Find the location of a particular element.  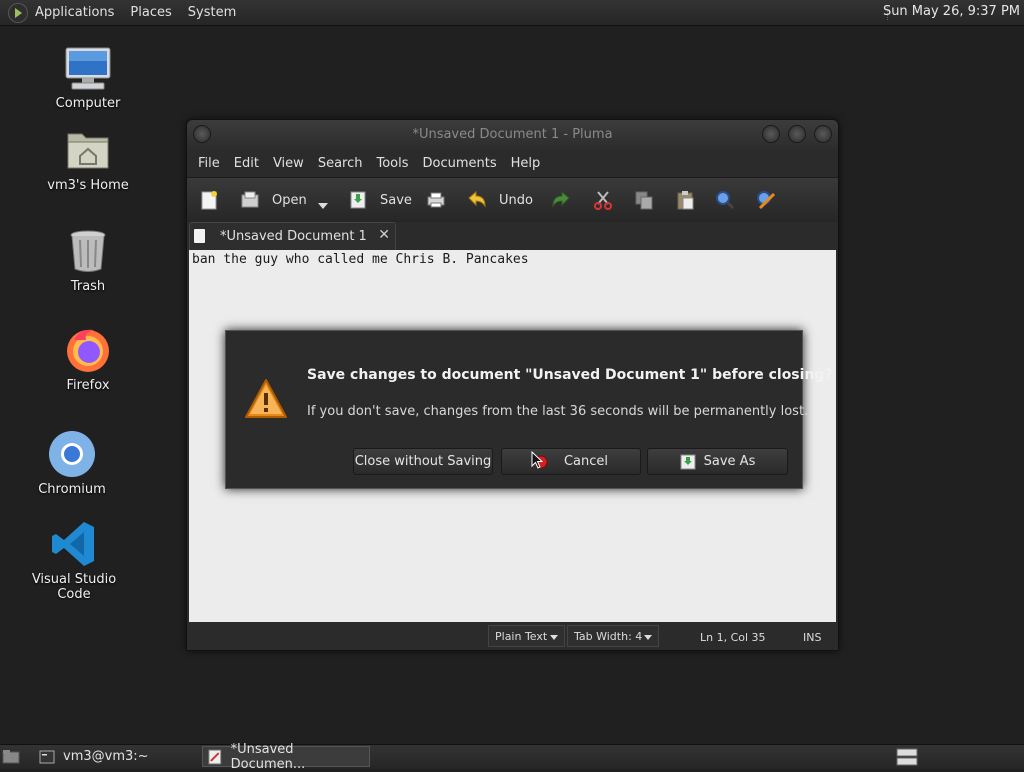

mouse-cursor-icon is located at coordinates (537, 460).